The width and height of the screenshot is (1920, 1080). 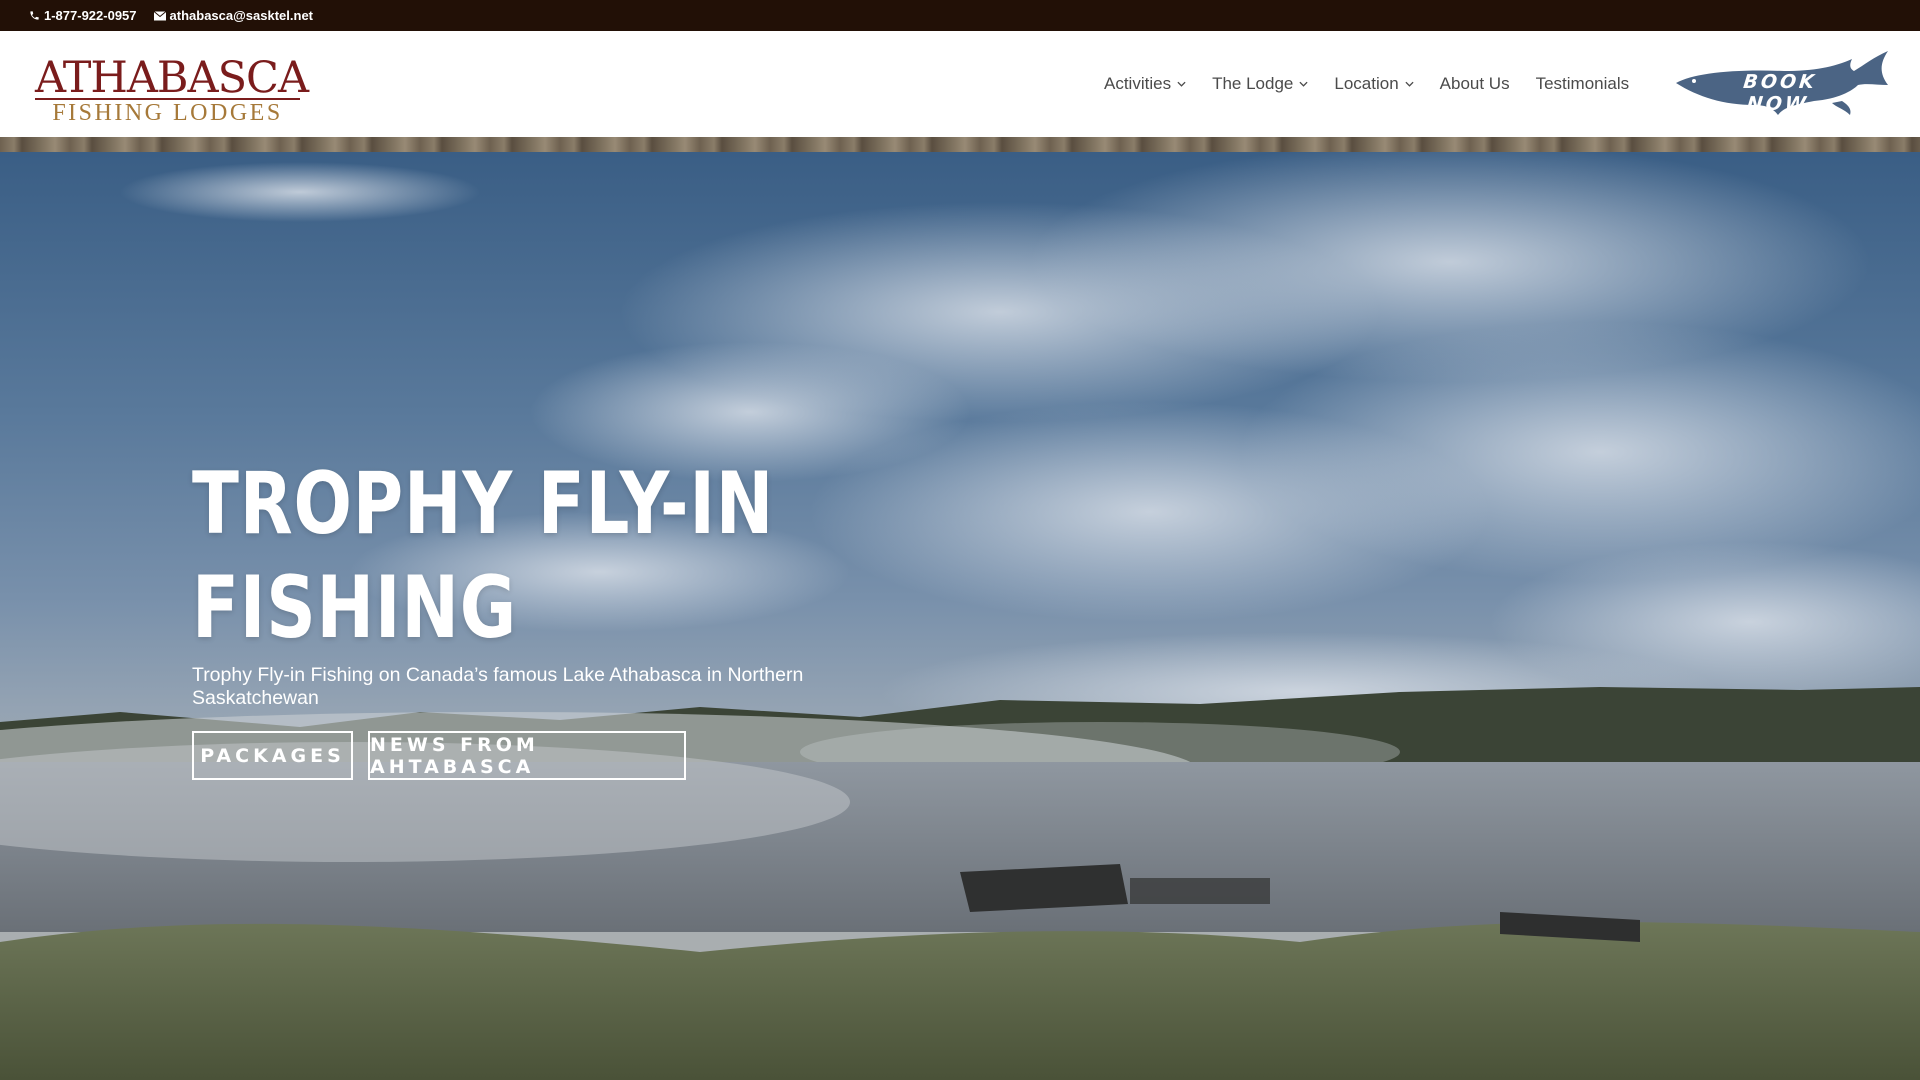 I want to click on phone-link: 1-877-922-0957, so click(x=83, y=15).